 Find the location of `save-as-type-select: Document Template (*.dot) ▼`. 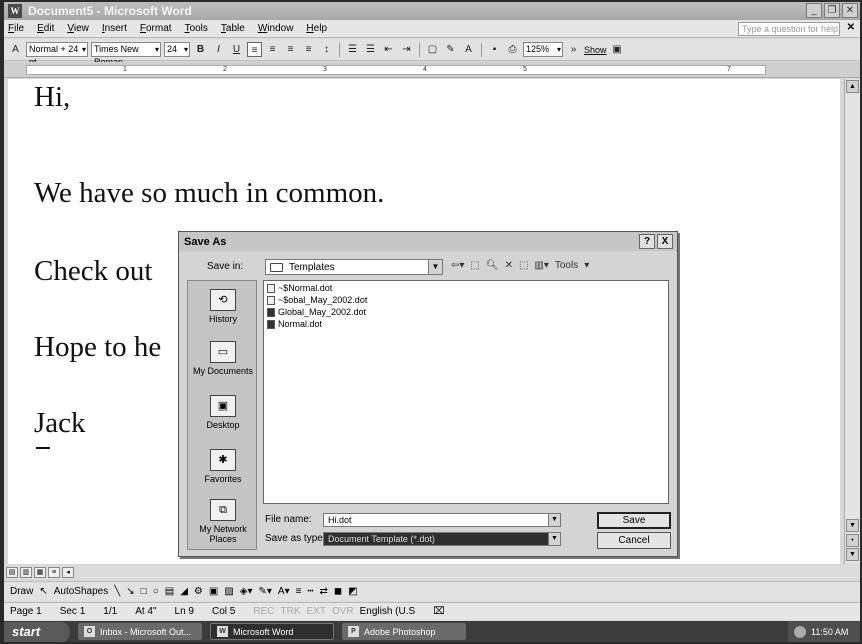

save-as-type-select: Document Template (*.dot) ▼ is located at coordinates (442, 539).